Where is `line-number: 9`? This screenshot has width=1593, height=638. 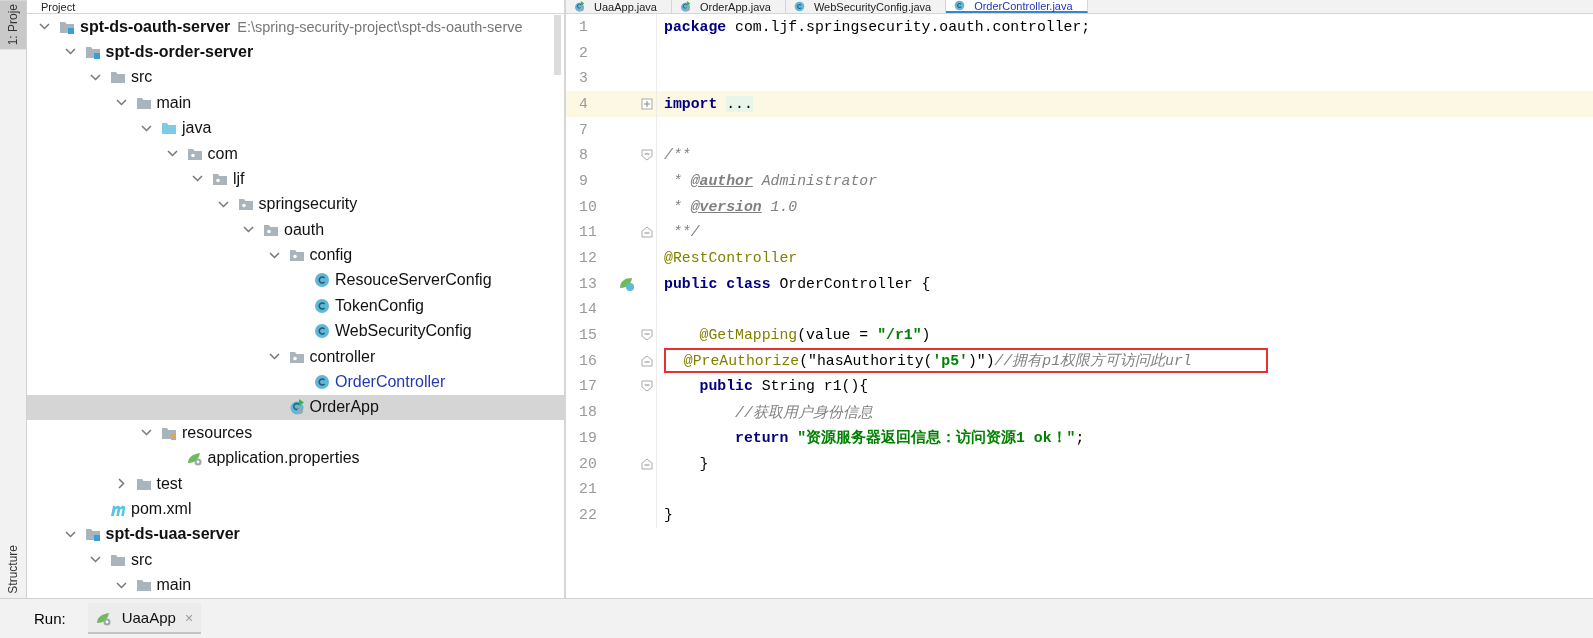 line-number: 9 is located at coordinates (583, 180).